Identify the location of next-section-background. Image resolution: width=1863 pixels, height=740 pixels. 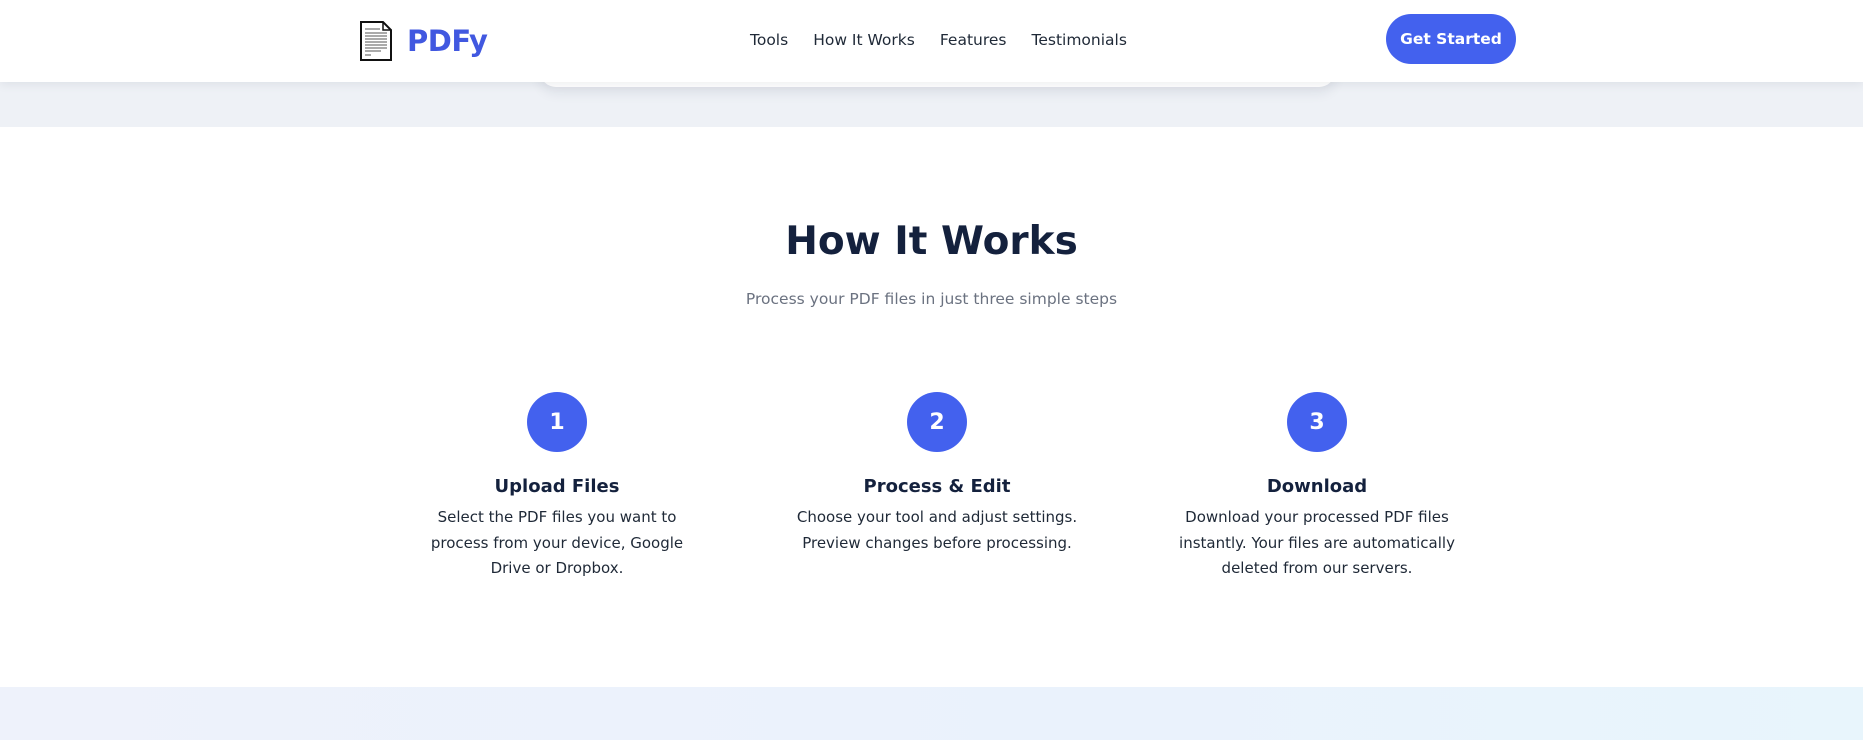
(931, 713).